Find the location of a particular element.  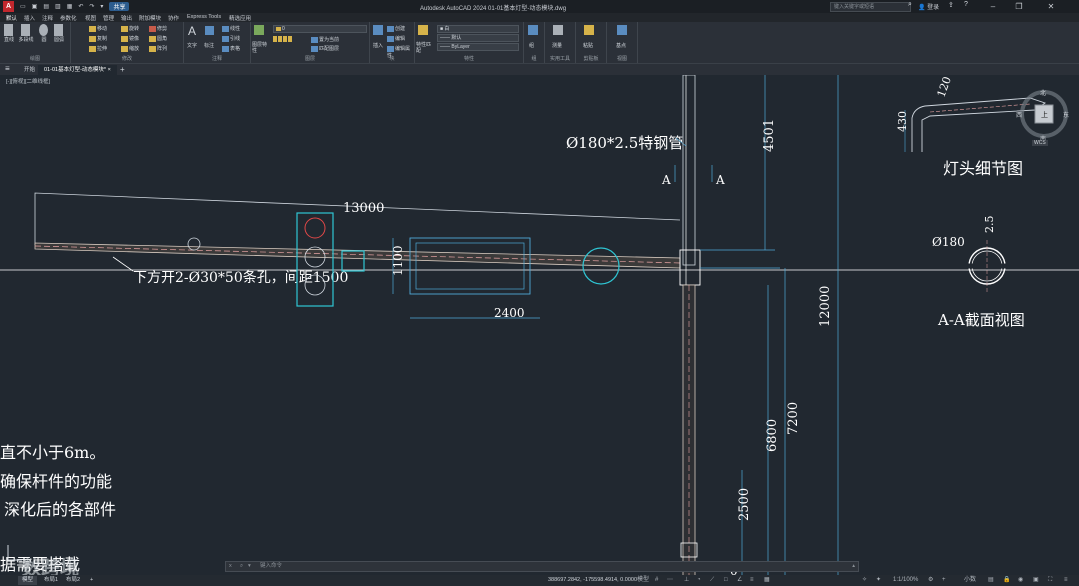

open-icon: ▣ is located at coordinates (35, 6).